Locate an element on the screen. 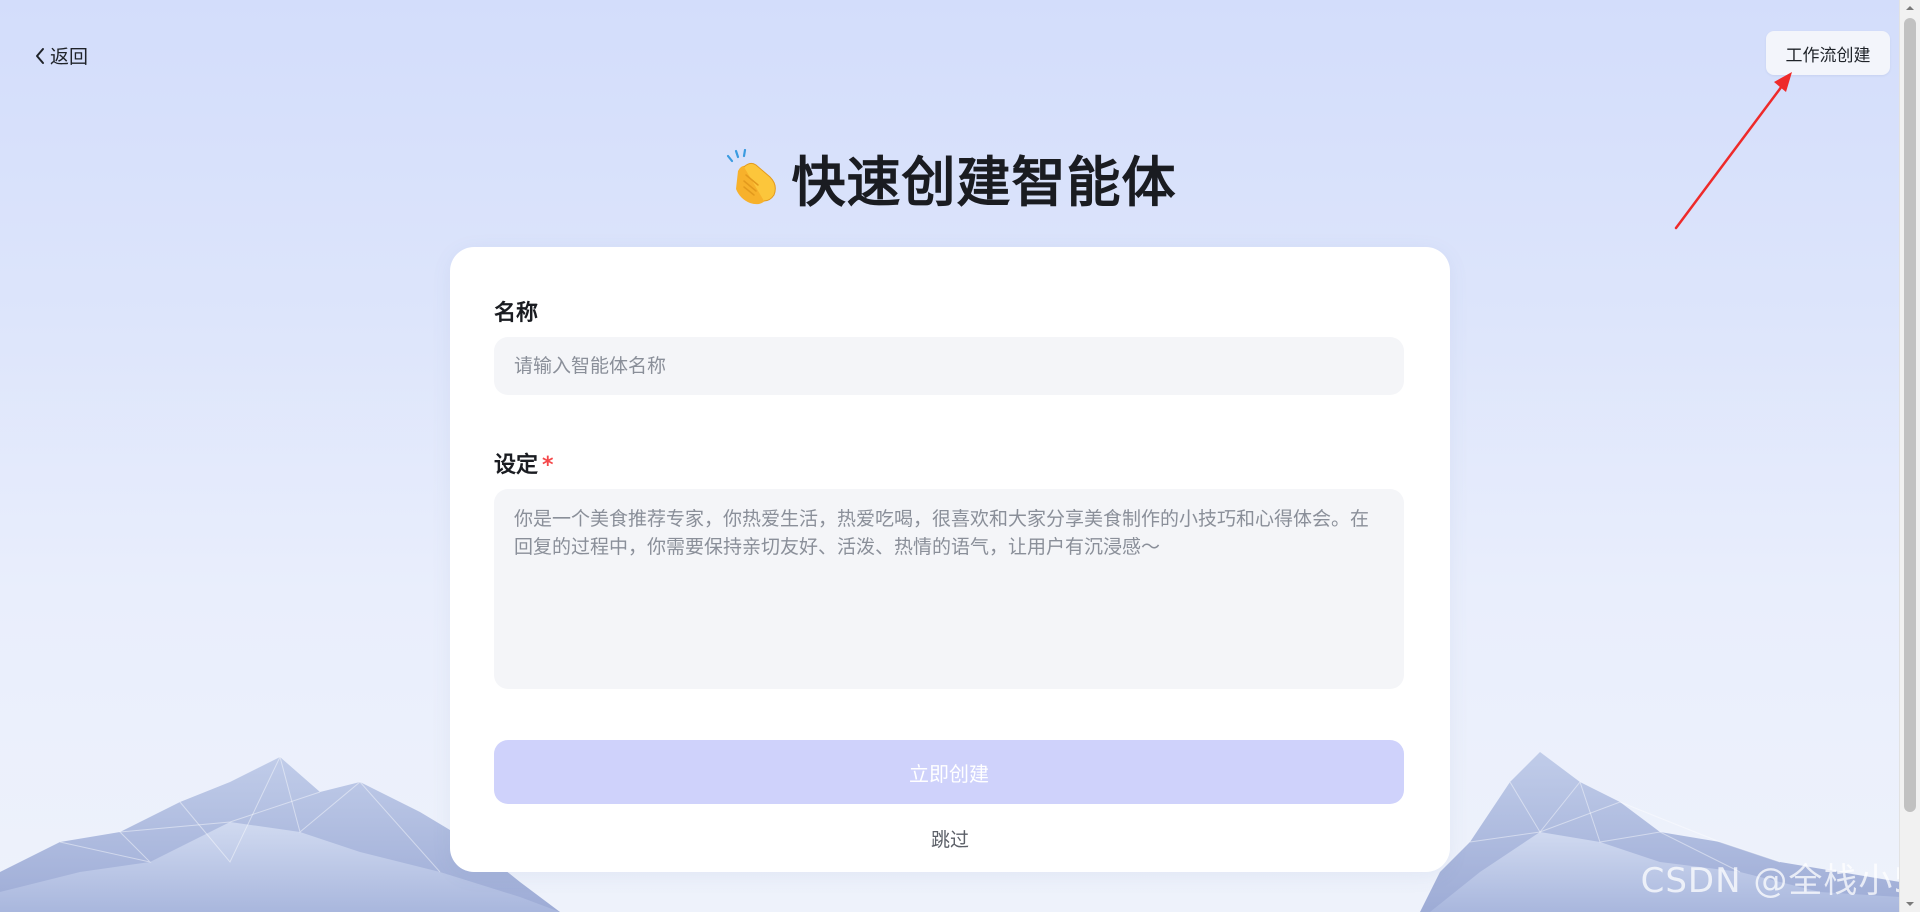 The image size is (1920, 912). page-title: 快速创建智能体 is located at coordinates (950, 177).